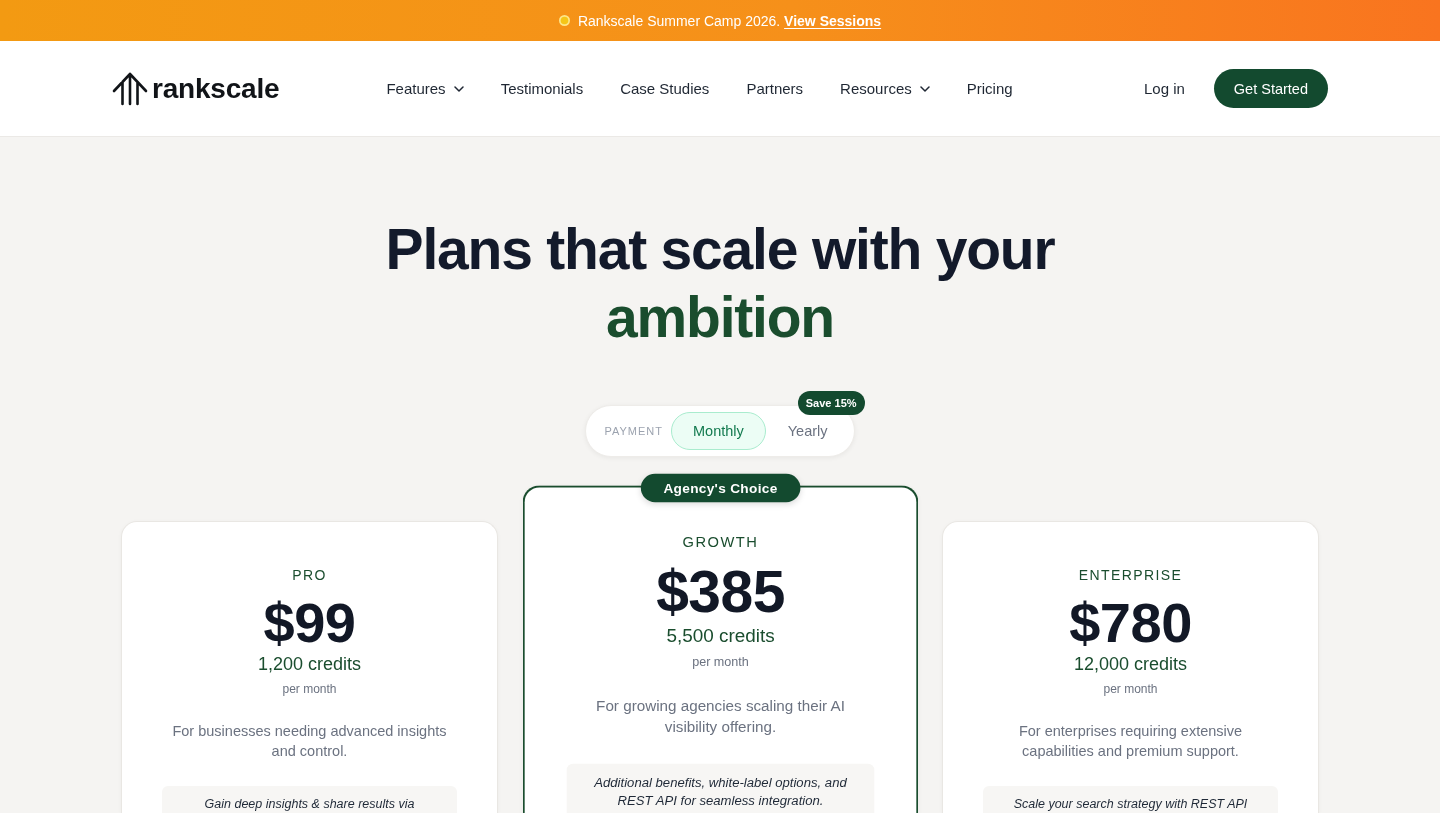 The image size is (1440, 813). I want to click on toggle-label: PAYMENT, so click(633, 431).